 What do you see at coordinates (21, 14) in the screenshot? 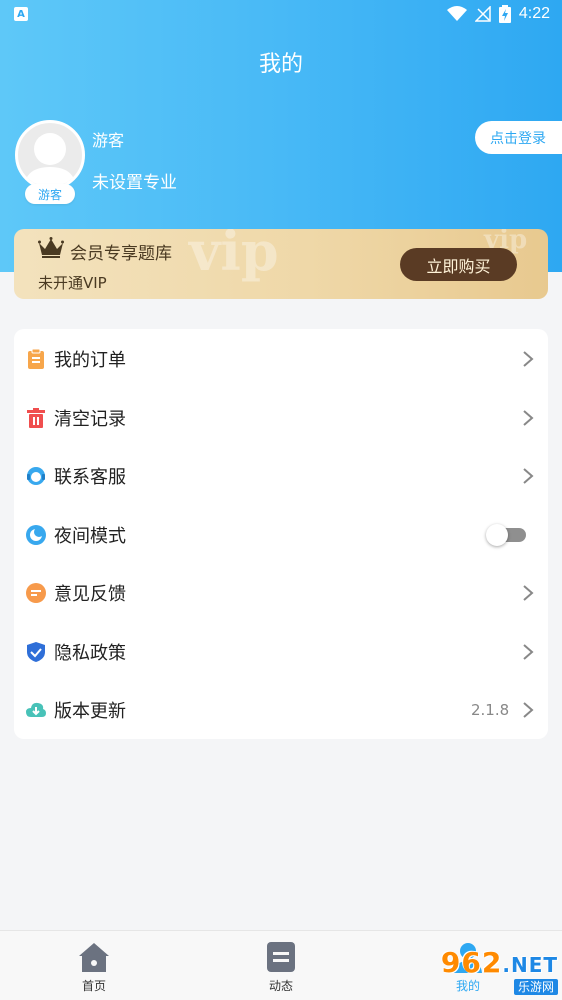
I see `notification-a-icon: A` at bounding box center [21, 14].